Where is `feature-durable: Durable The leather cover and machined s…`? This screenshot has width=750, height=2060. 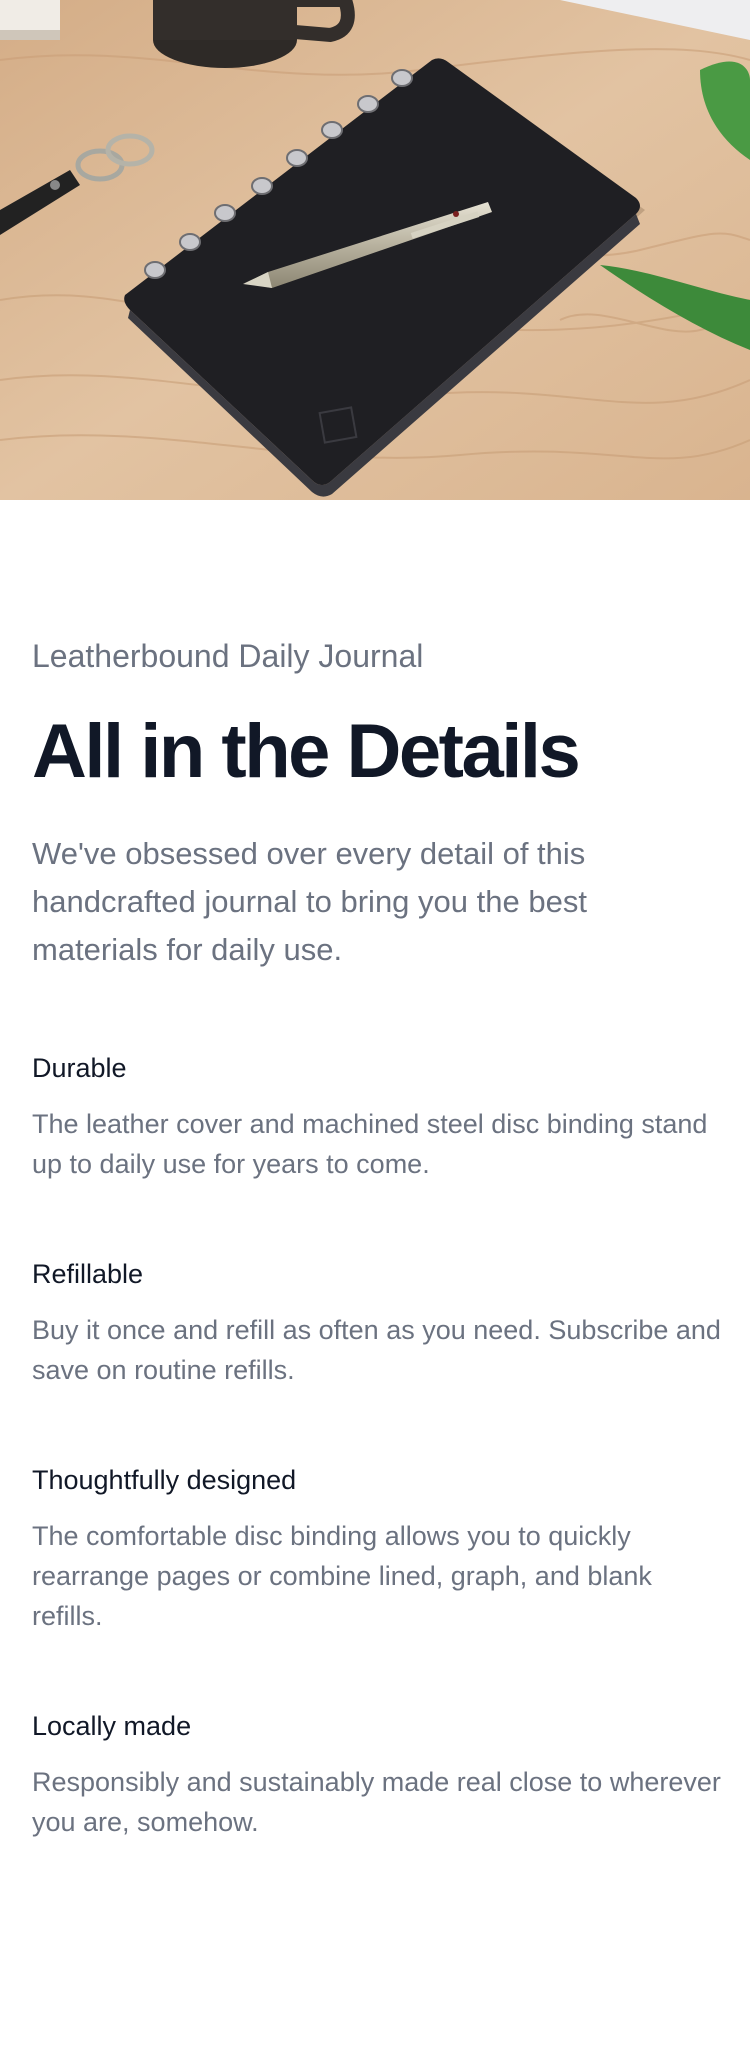
feature-durable: Durable The leather cover and machined s… is located at coordinates (375, 1117).